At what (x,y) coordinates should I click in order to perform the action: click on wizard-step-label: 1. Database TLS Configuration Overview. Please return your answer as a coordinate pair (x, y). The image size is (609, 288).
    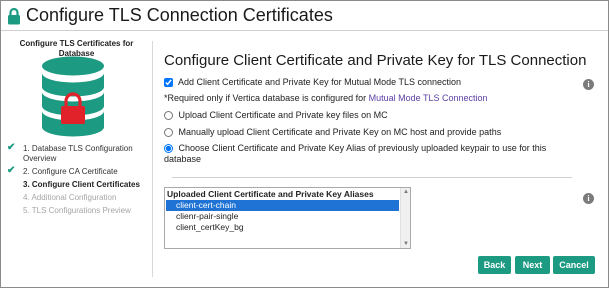
    Looking at the image, I should click on (78, 153).